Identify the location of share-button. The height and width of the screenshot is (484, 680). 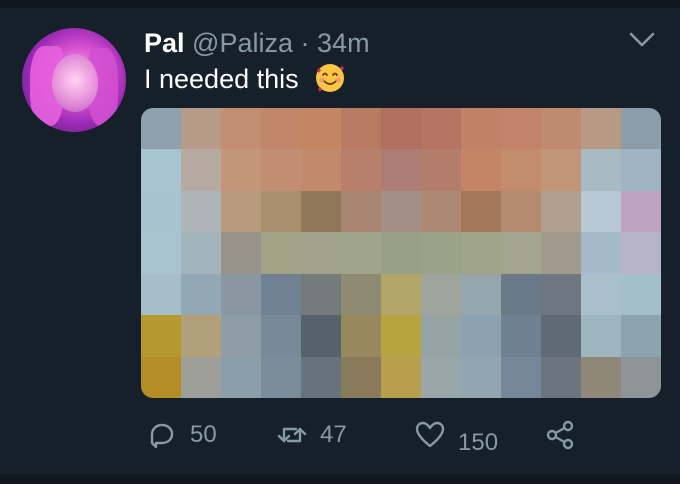
(560, 435).